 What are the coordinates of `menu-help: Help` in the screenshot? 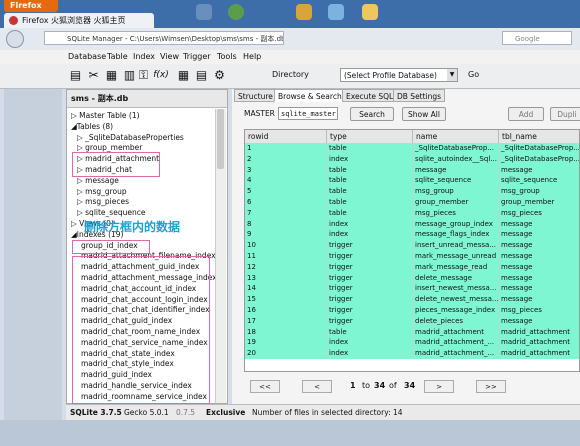 It's located at (252, 56).